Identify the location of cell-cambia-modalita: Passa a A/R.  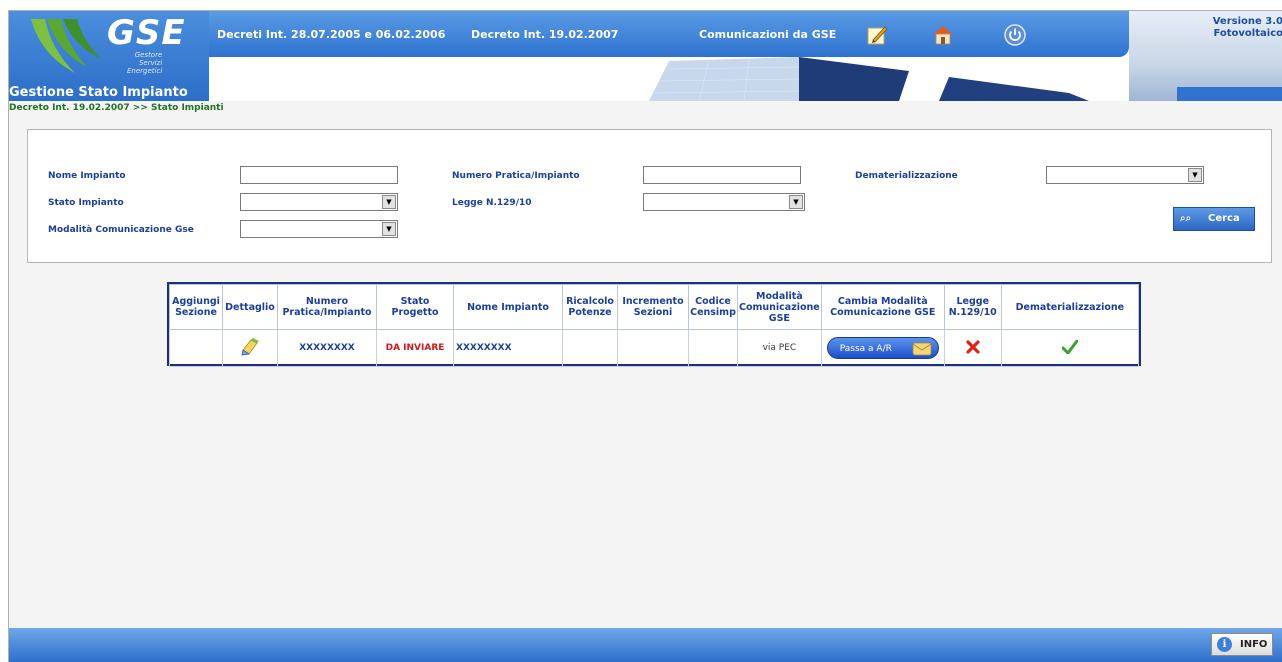
(882, 348).